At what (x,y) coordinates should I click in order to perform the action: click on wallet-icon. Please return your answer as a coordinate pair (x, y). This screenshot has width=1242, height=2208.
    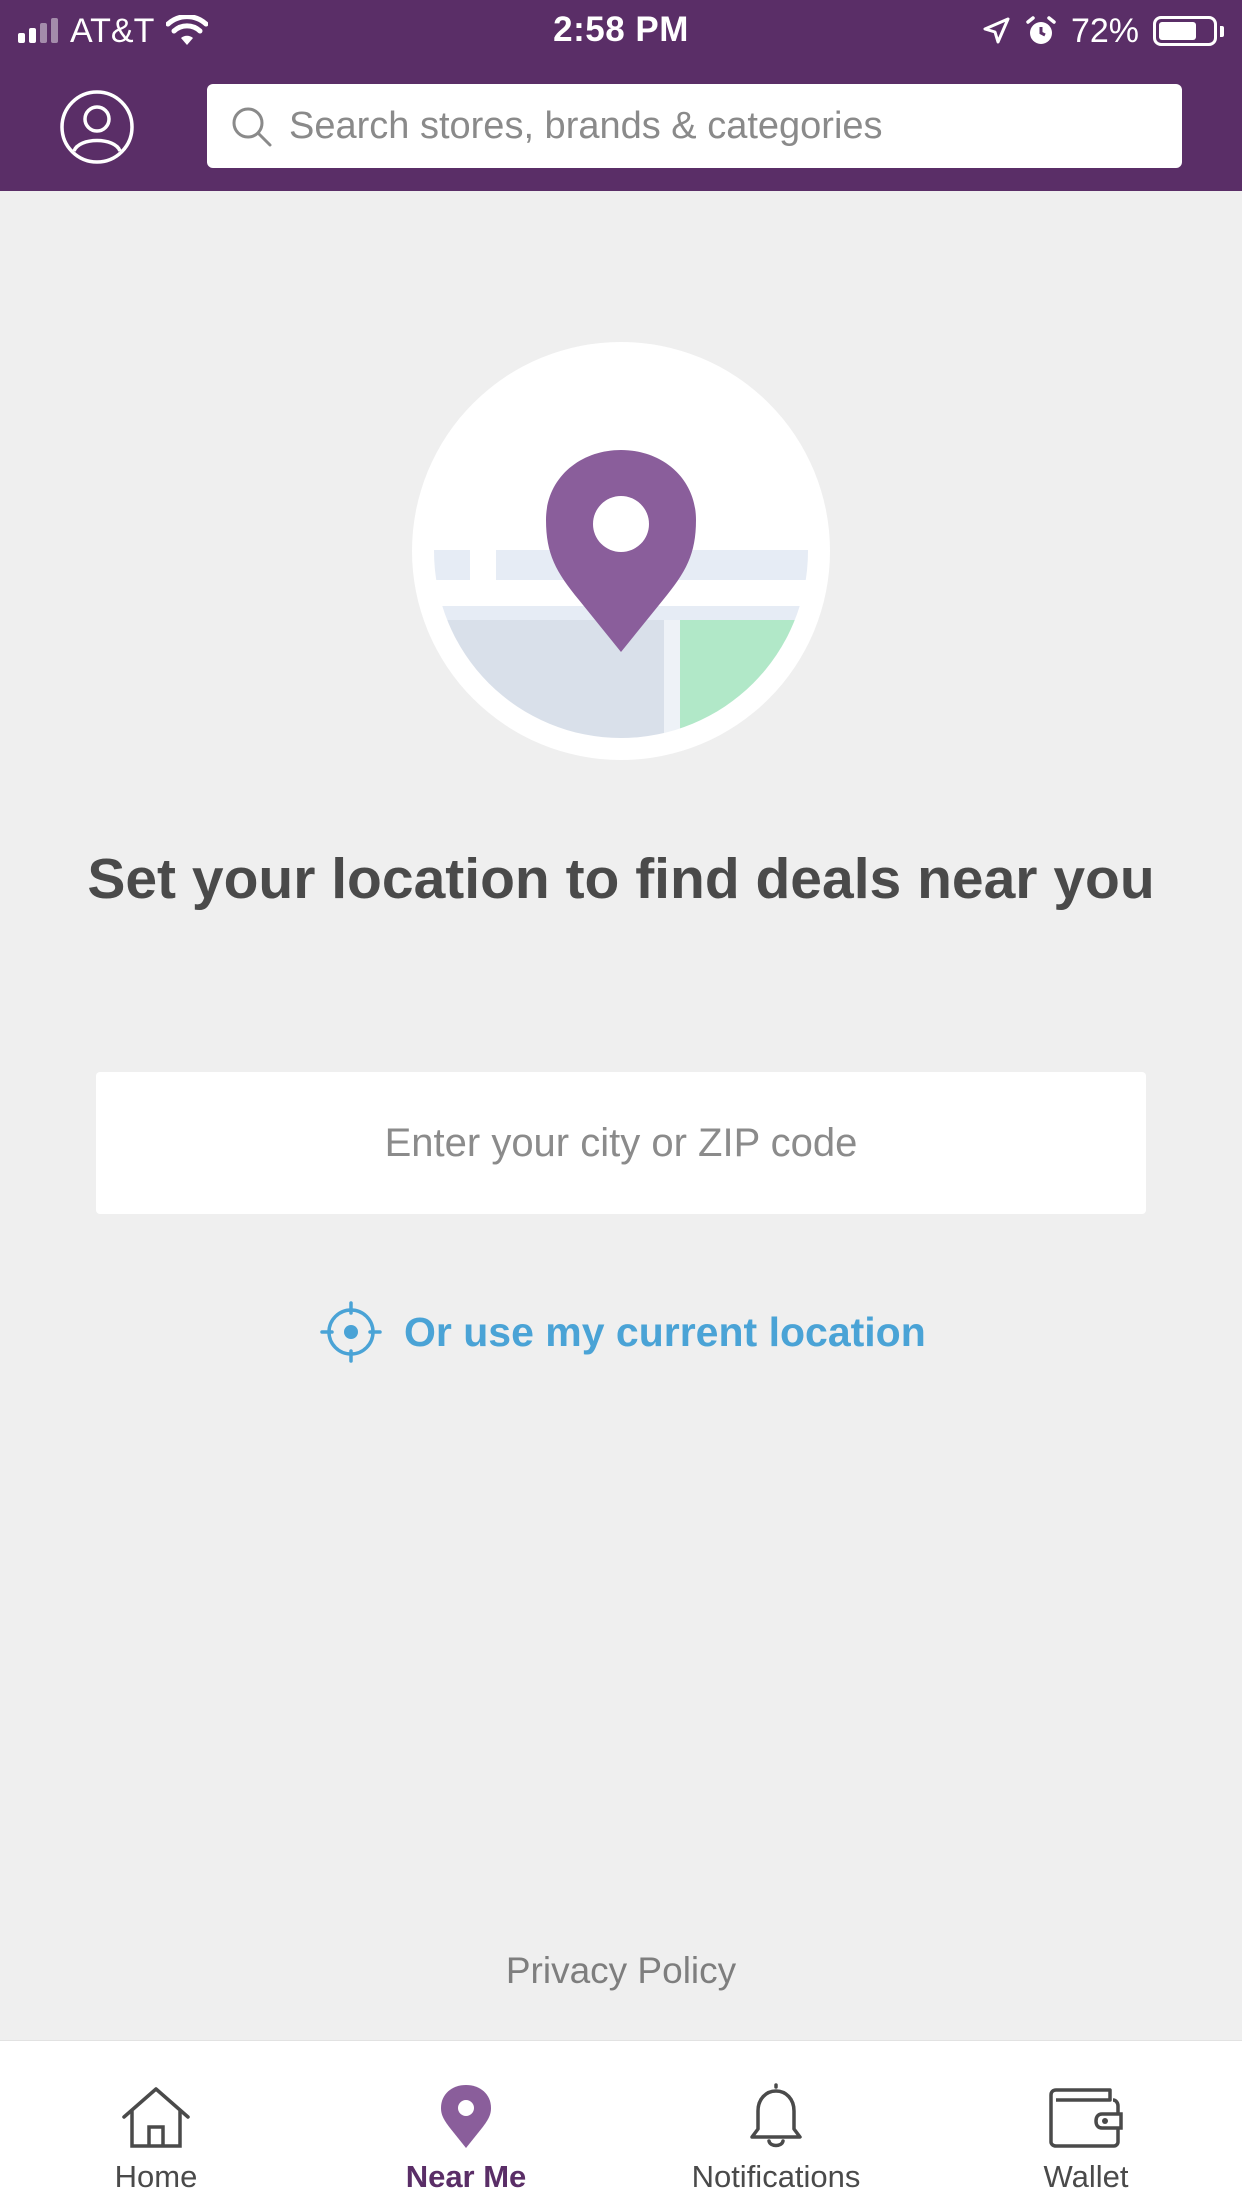
    Looking at the image, I should click on (1086, 2118).